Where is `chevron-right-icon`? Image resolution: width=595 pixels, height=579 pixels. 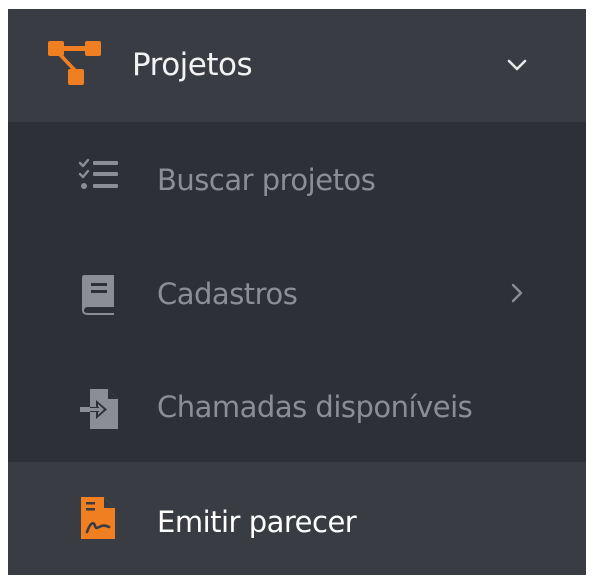 chevron-right-icon is located at coordinates (517, 293).